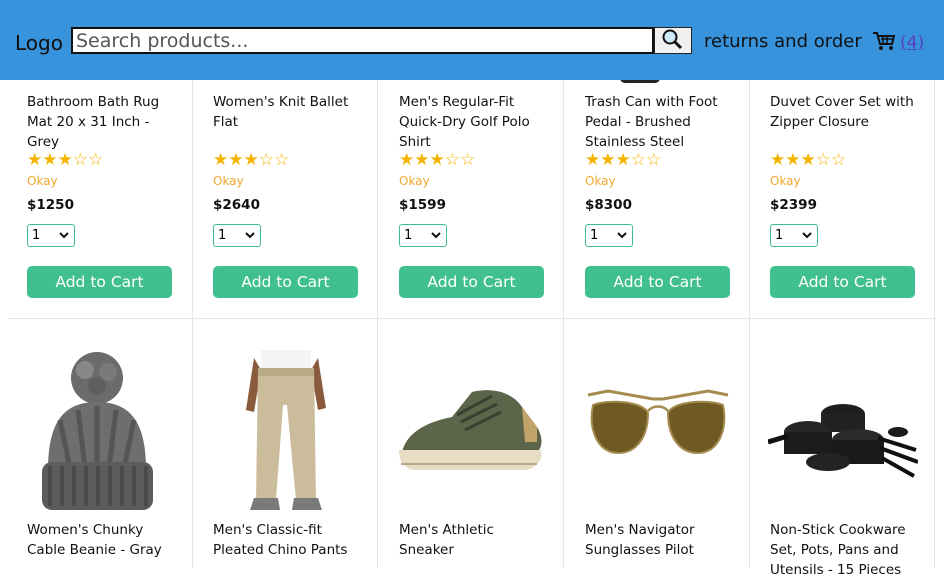  I want to click on product-price: $1599, so click(422, 205).